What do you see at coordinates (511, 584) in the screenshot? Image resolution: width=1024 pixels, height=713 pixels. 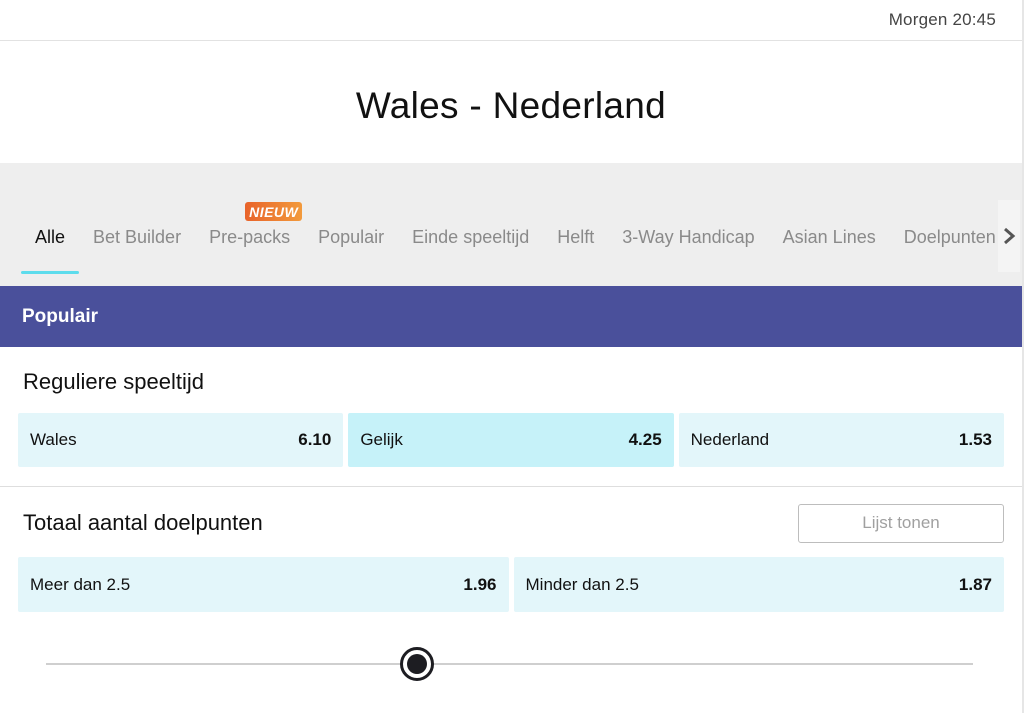 I see `odds-row: Meer dan 2.5 1.96 Minder dan 2.5 1.87` at bounding box center [511, 584].